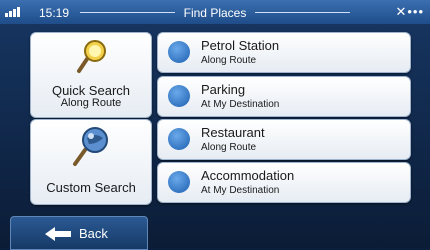 The height and width of the screenshot is (250, 430). I want to click on status-bar: 15:19 Find Places ✕•••, so click(215, 12).